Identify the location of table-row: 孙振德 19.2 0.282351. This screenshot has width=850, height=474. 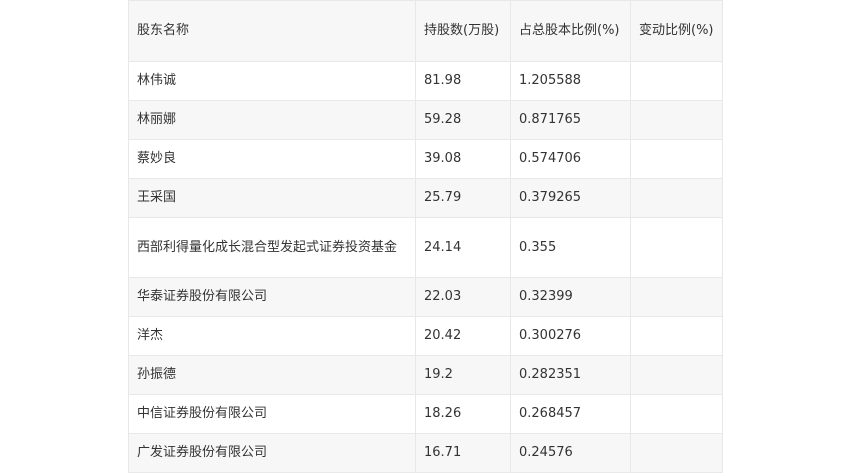
(425, 375).